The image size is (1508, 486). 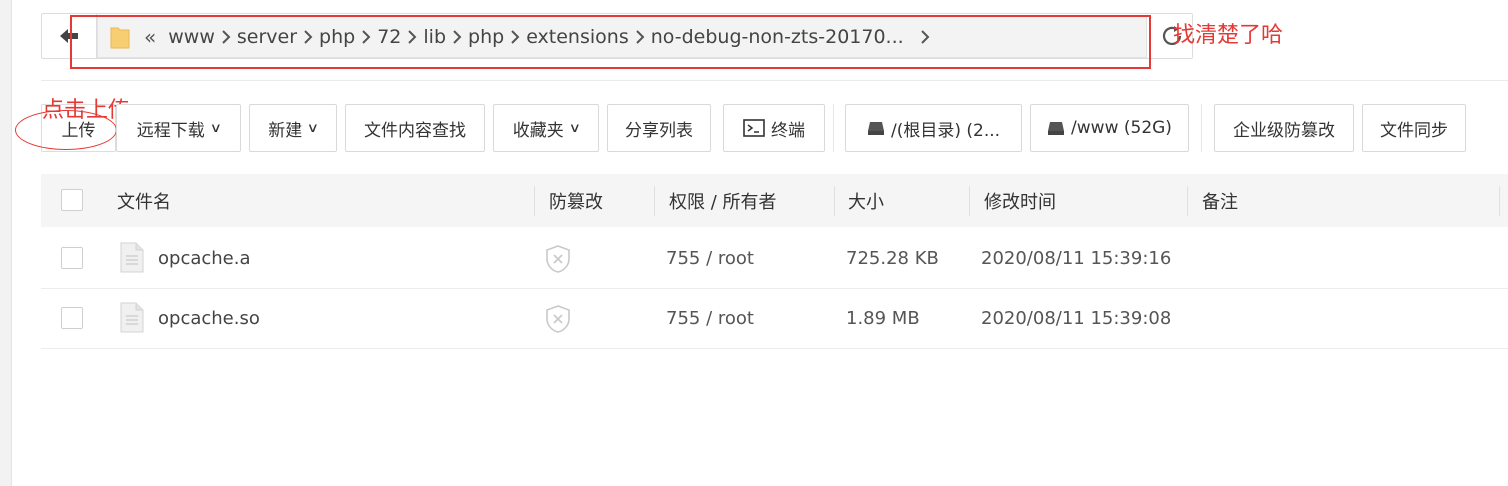 I want to click on file-size: 1.89 MB, so click(x=883, y=318).